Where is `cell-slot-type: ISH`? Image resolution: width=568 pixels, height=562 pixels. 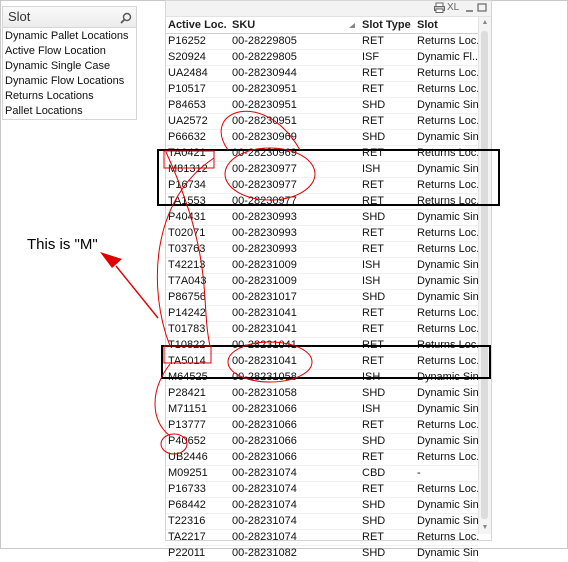
cell-slot-type: ISH is located at coordinates (371, 409).